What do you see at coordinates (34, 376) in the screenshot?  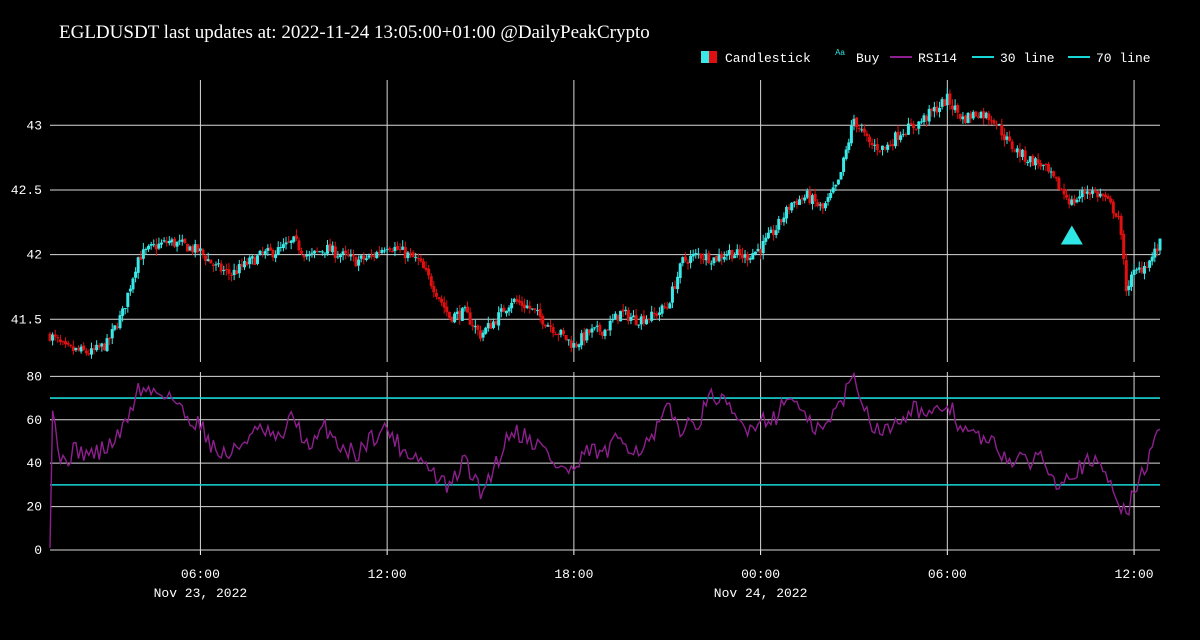 I see `rsi-y-tick-label: 80` at bounding box center [34, 376].